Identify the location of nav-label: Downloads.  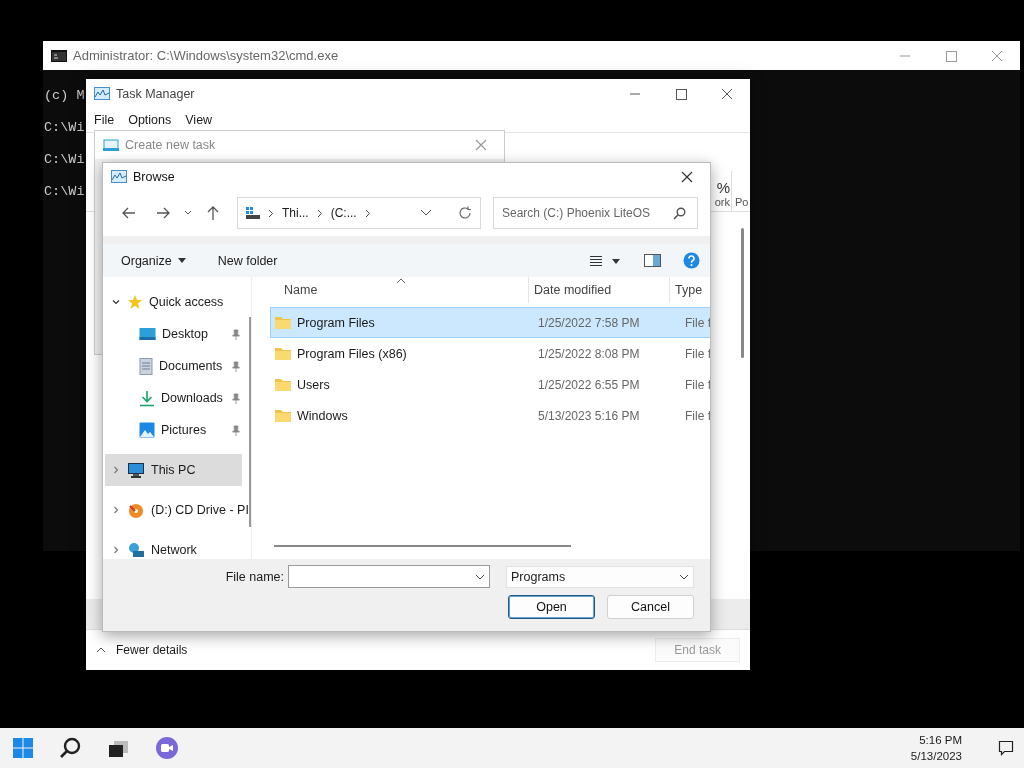
(192, 398).